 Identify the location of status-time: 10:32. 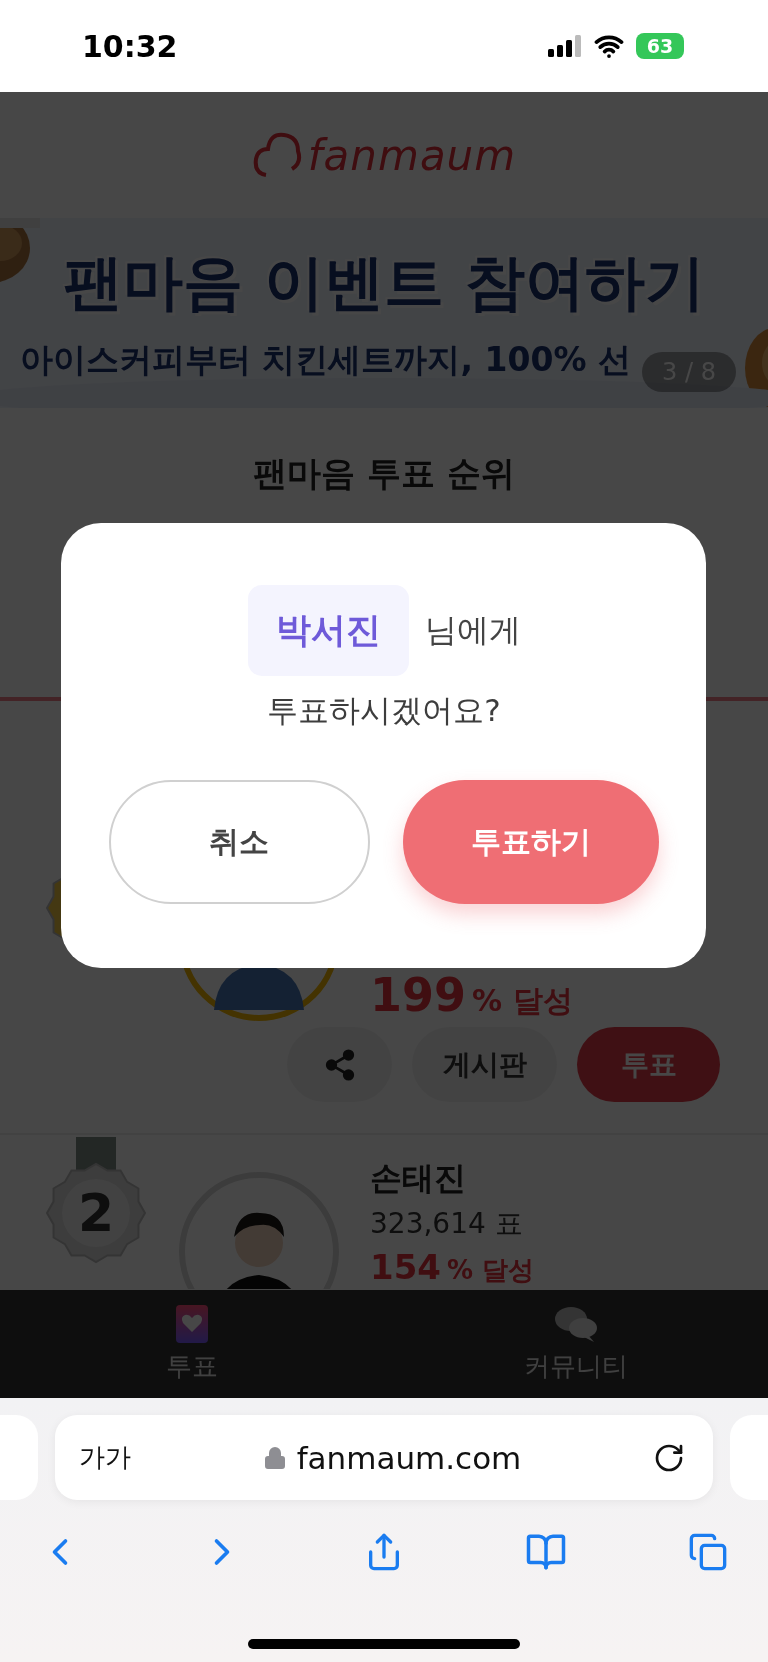
(130, 46).